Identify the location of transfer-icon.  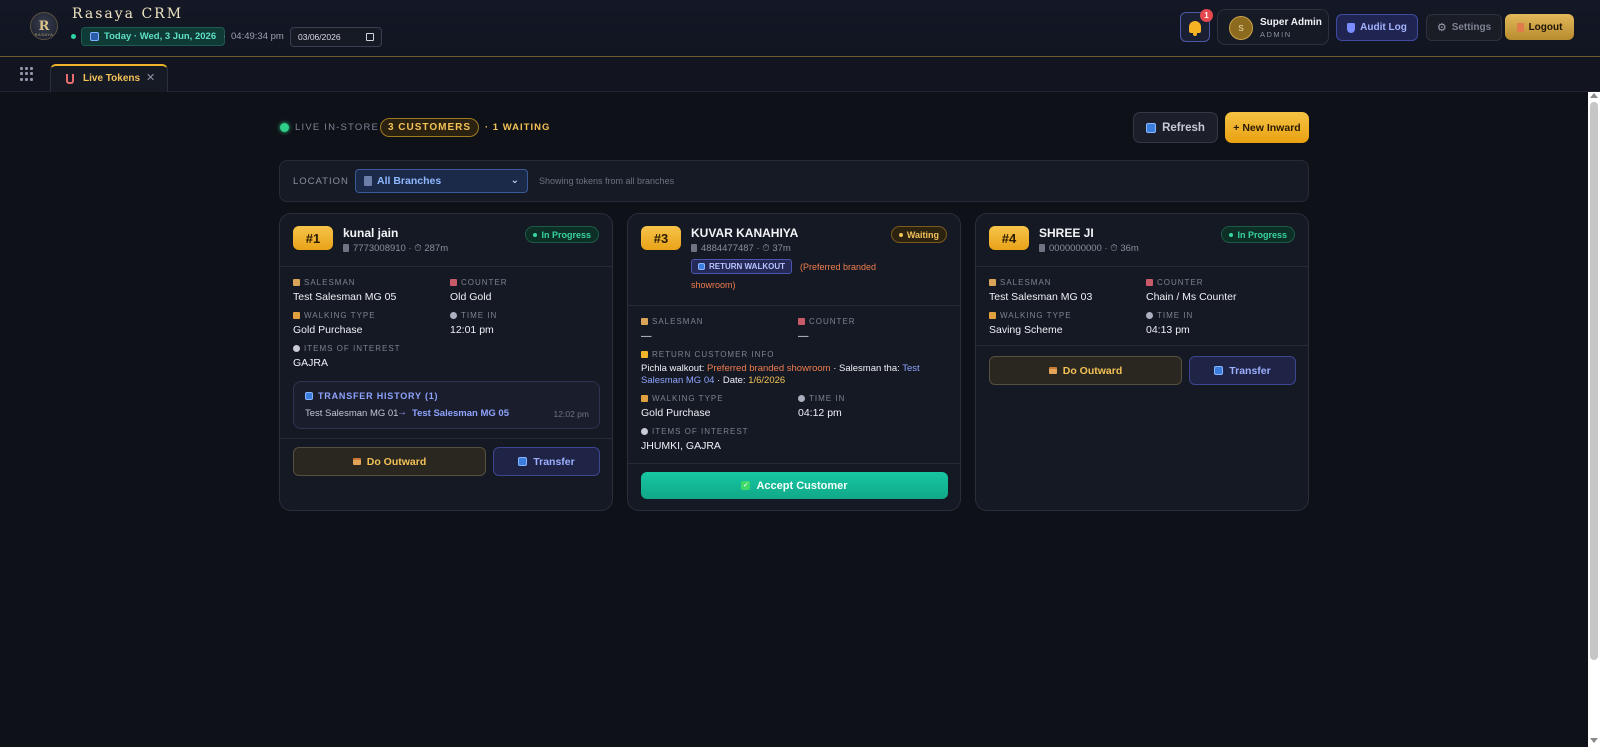
(1219, 370).